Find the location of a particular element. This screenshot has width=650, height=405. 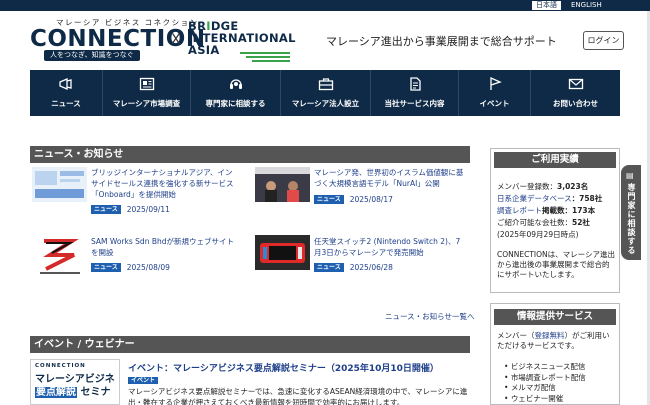

nav-item-news: ニュース is located at coordinates (66, 93).